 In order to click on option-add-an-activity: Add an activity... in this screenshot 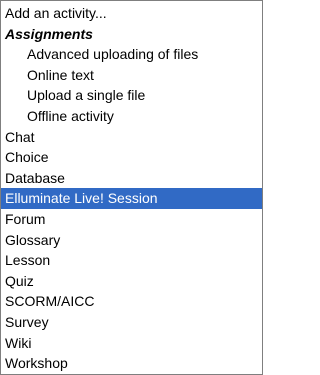, I will do `click(131, 13)`.